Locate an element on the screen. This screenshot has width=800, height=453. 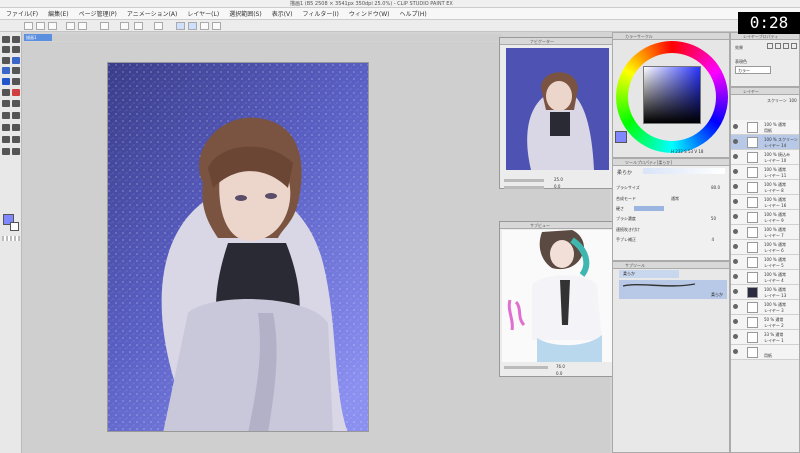
navigator-rotate-slider is located at coordinates (524, 187).